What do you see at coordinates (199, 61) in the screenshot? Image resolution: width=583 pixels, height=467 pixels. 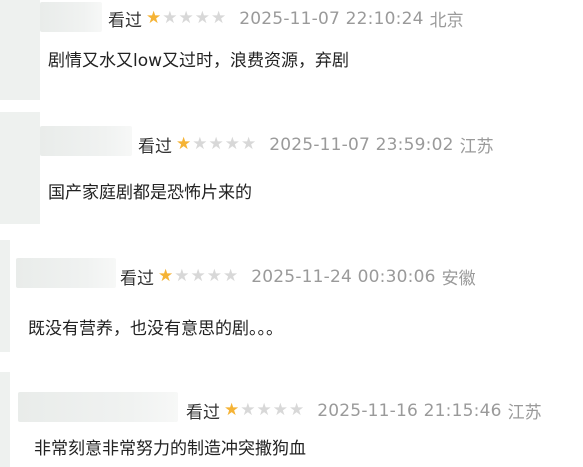 I see `comment-text: 剧情又水又low又过时，浪费资源，弃剧` at bounding box center [199, 61].